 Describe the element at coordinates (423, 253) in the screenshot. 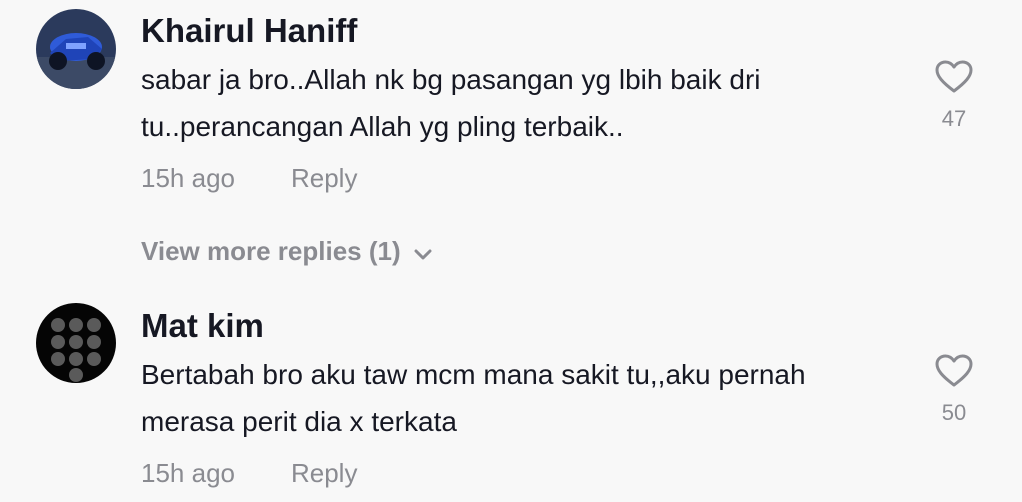

I see `chevron-down-icon` at that location.